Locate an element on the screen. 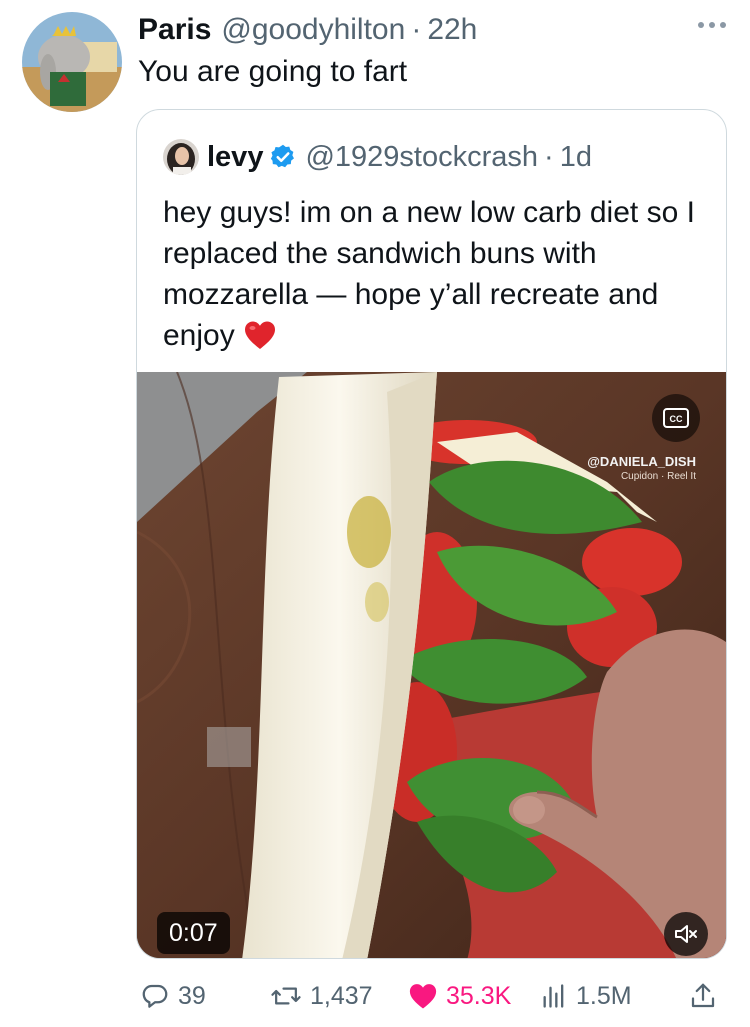 The image size is (750, 1027). retweet-count: 1,437 is located at coordinates (341, 995).